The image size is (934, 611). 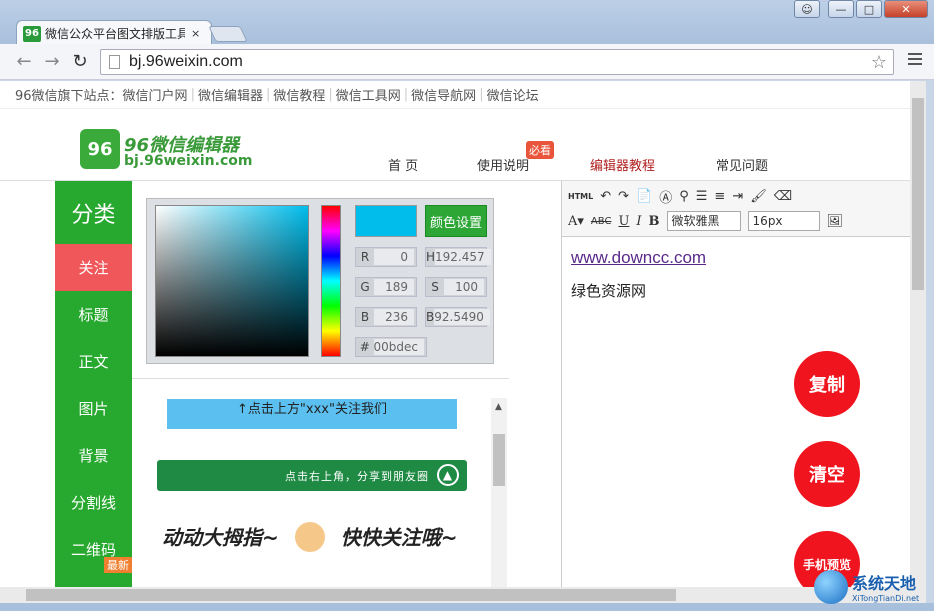 What do you see at coordinates (622, 164) in the screenshot?
I see `nav-tutorial: 编辑器教程` at bounding box center [622, 164].